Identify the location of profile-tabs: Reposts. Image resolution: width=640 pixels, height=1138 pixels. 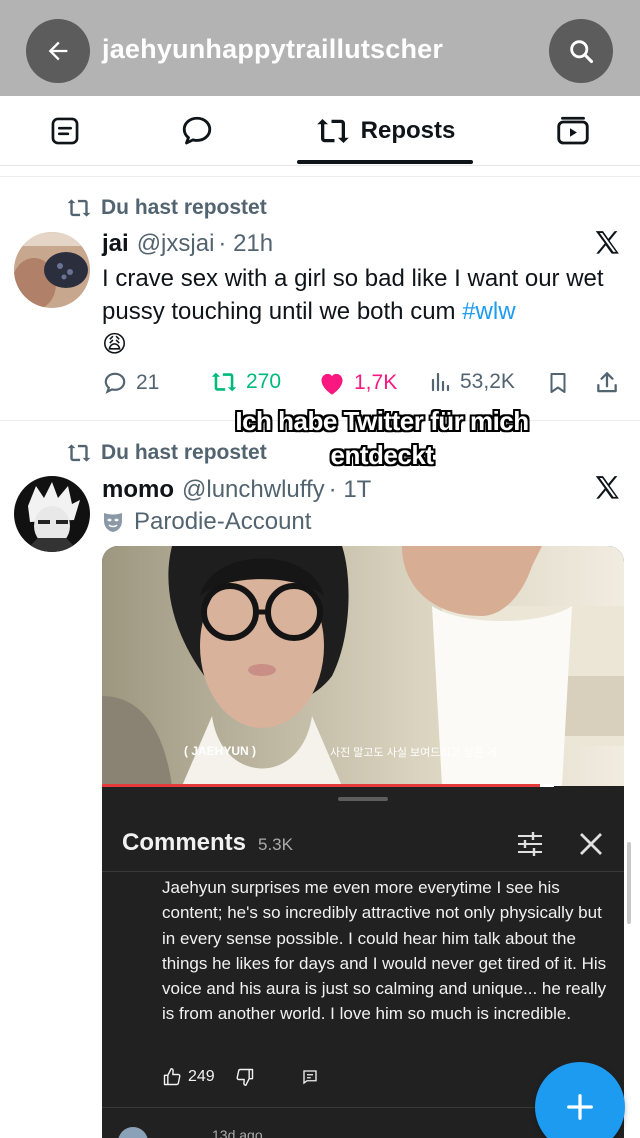
(320, 131).